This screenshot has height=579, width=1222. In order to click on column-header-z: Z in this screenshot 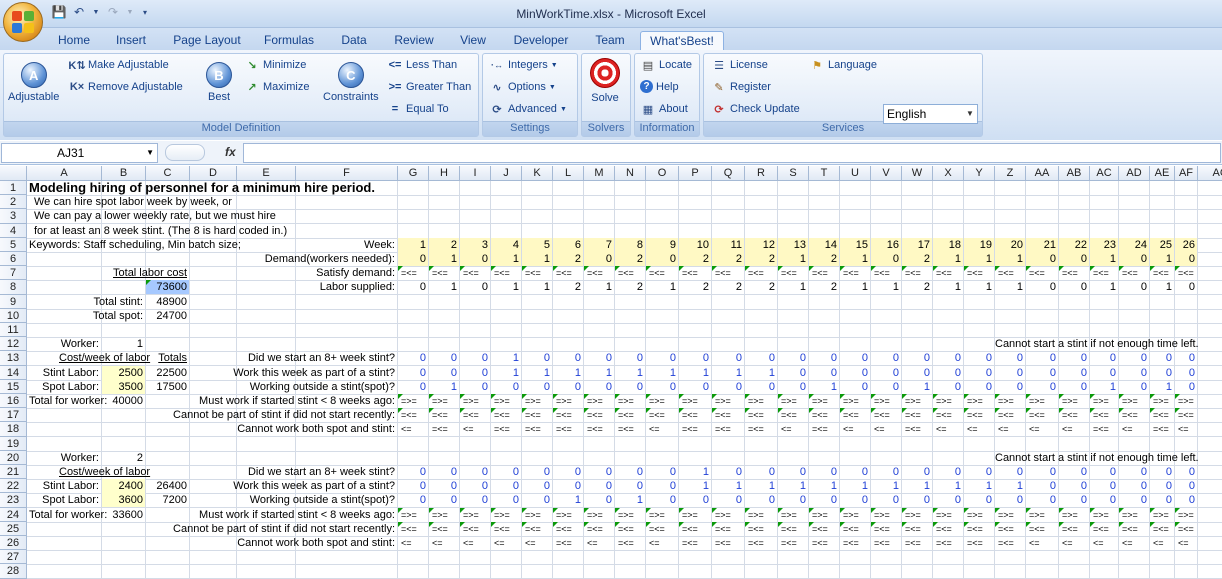, I will do `click(1010, 173)`.